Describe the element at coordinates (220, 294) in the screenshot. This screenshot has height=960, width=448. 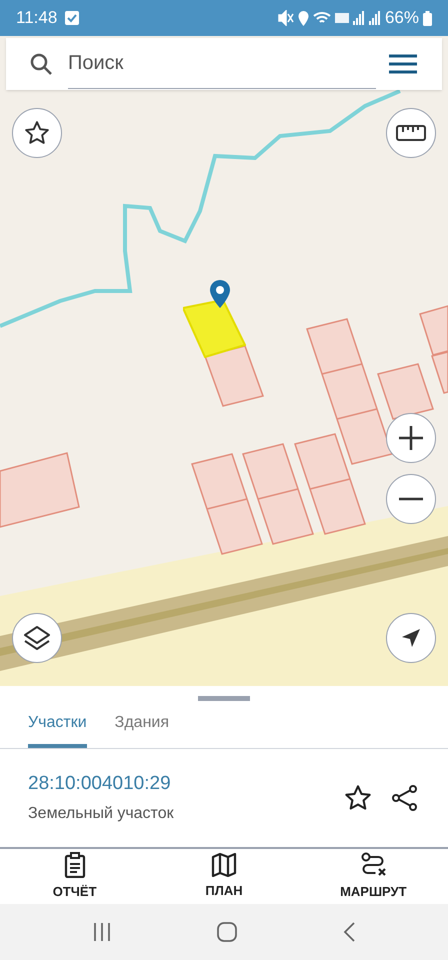
I see `location-pin-icon` at that location.